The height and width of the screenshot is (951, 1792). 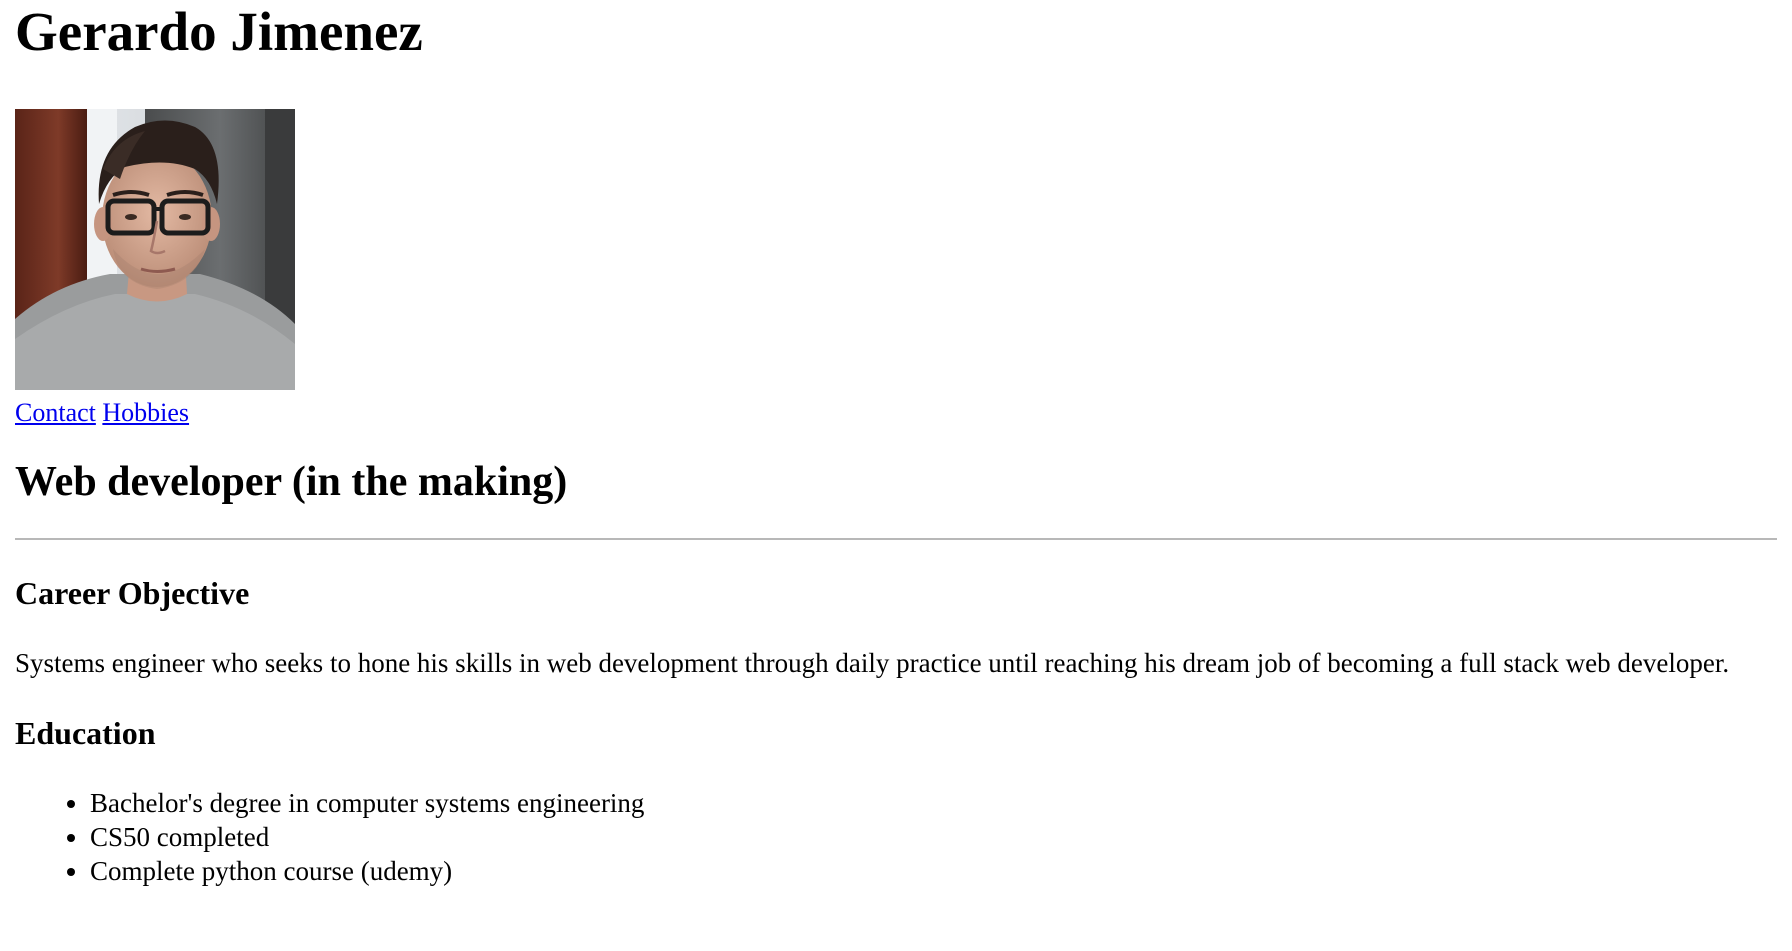 What do you see at coordinates (219, 31) in the screenshot?
I see `page-title: Gerardo Jimenez` at bounding box center [219, 31].